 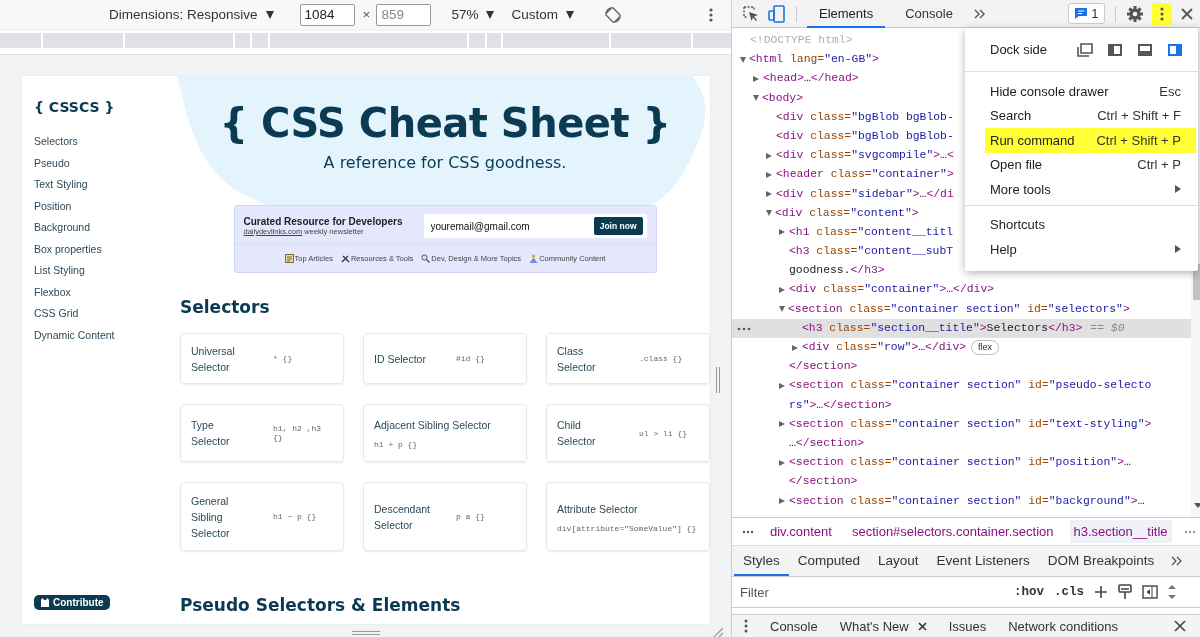 What do you see at coordinates (847, 213) in the screenshot?
I see `dom-node-line: <div class="content">` at bounding box center [847, 213].